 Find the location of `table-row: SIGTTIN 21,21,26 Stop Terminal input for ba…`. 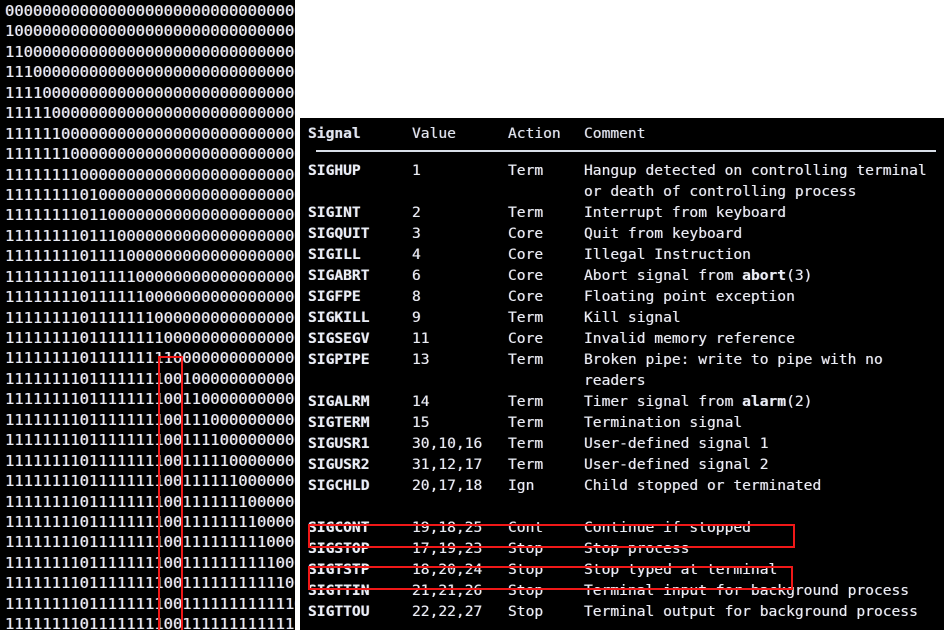

table-row: SIGTTIN 21,21,26 Stop Terminal input for ba… is located at coordinates (626, 590).